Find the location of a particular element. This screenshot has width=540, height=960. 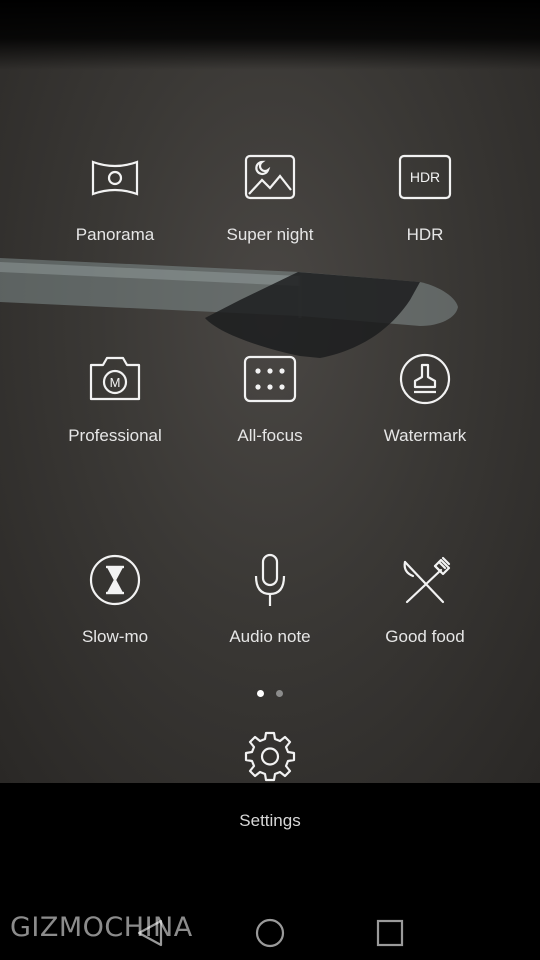

mode-label: Watermark is located at coordinates (425, 435).